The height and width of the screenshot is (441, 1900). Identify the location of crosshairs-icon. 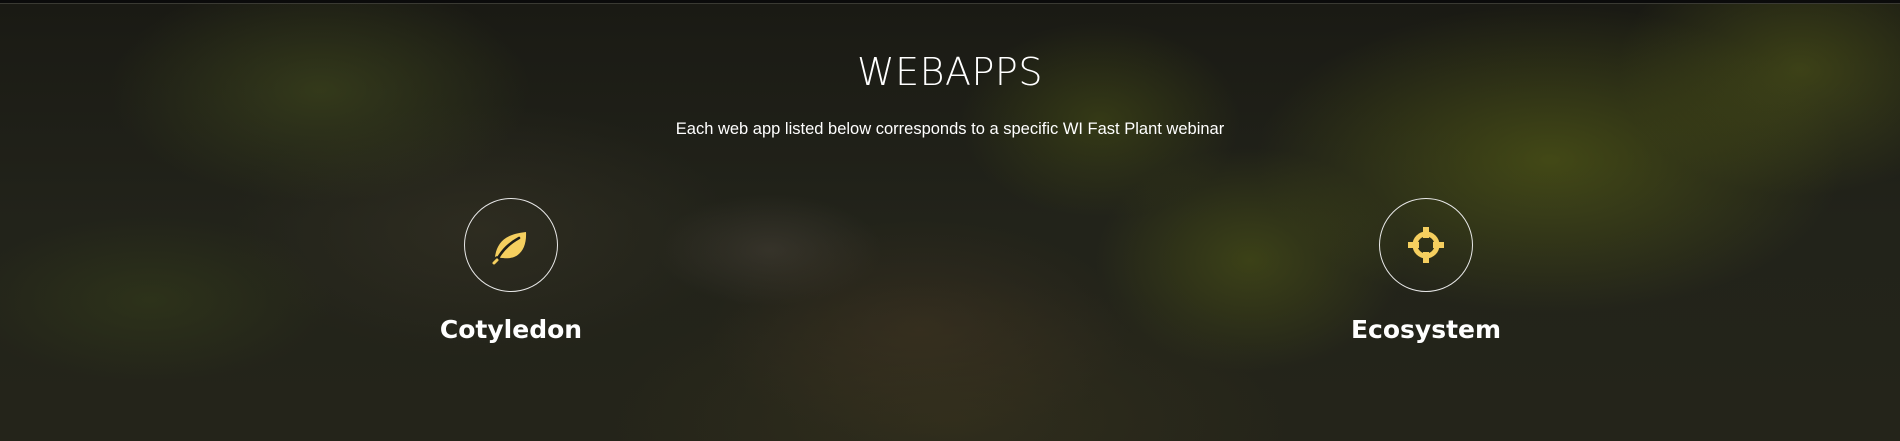
(1426, 245).